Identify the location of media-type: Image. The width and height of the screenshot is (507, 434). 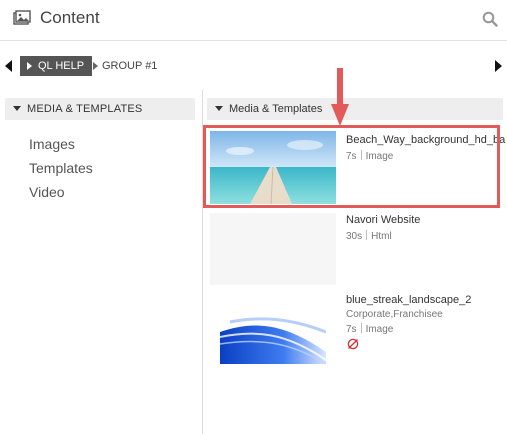
(379, 329).